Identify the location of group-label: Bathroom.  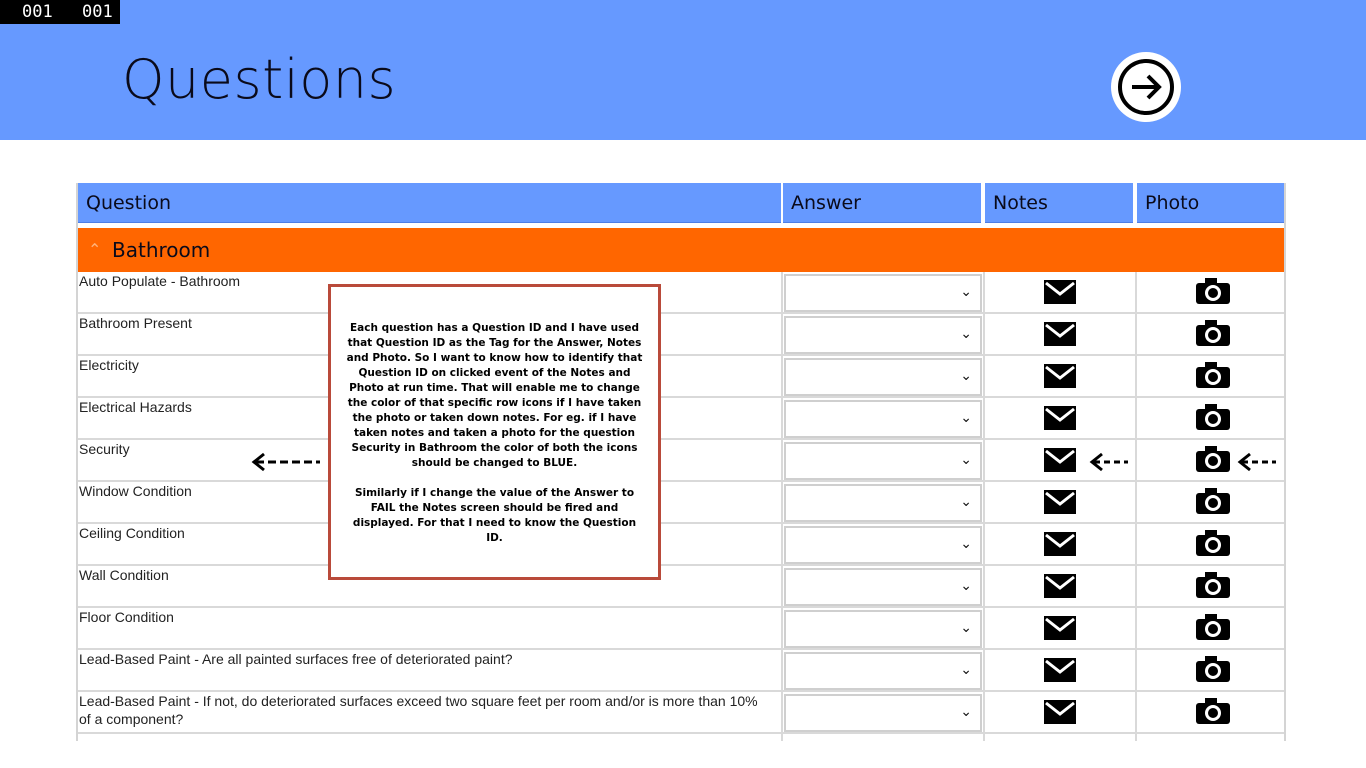
(161, 250).